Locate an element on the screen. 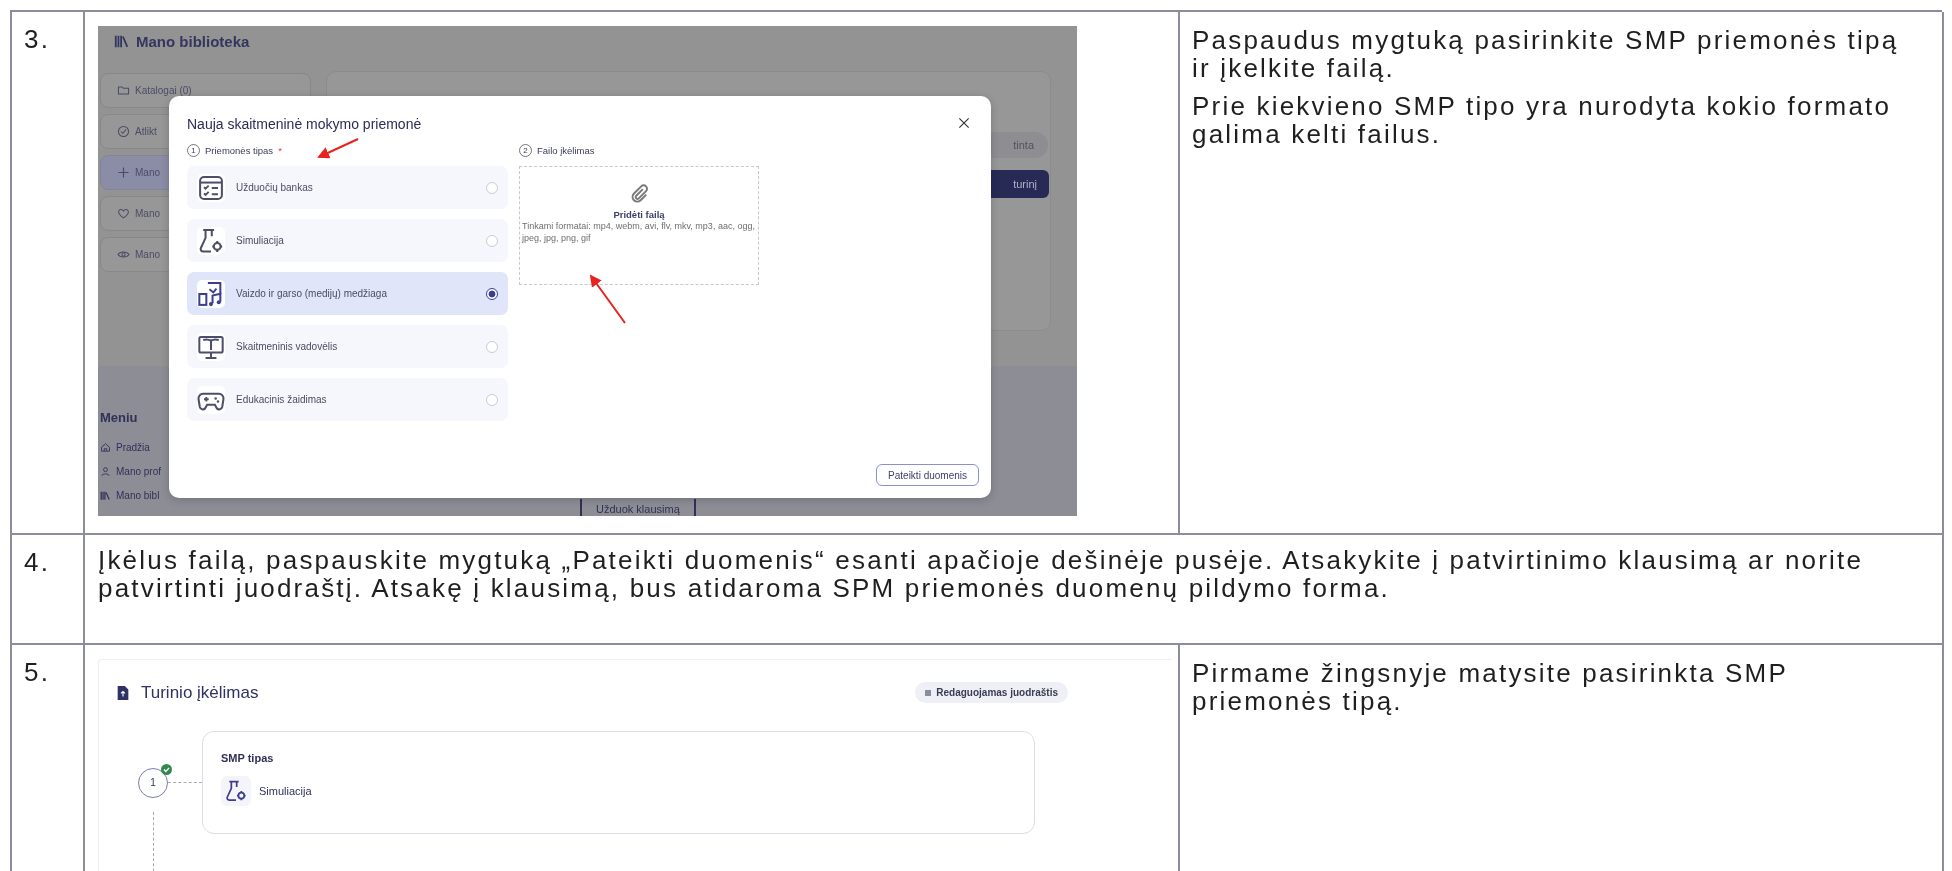 This screenshot has height=871, width=1952. user-icon is located at coordinates (105, 471).